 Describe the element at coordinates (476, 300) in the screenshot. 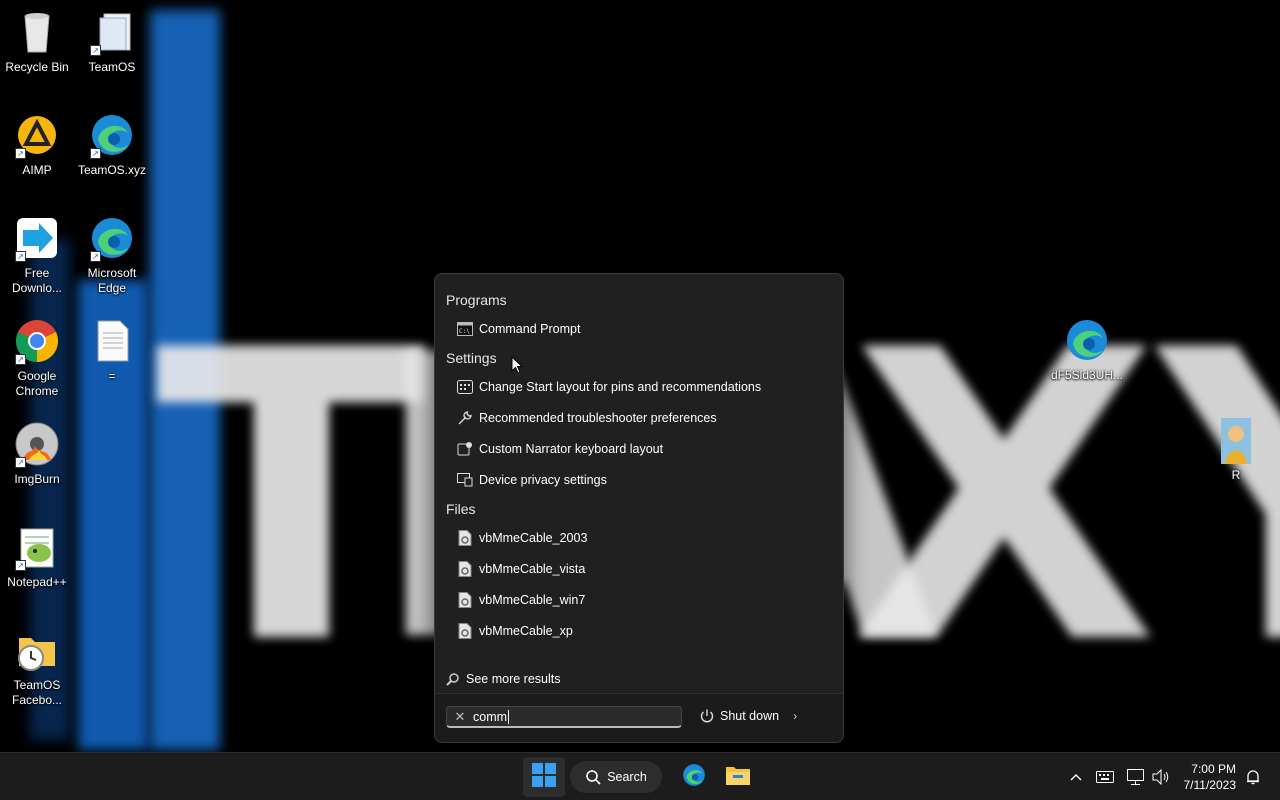

I see `section-title-programs: Programs` at that location.